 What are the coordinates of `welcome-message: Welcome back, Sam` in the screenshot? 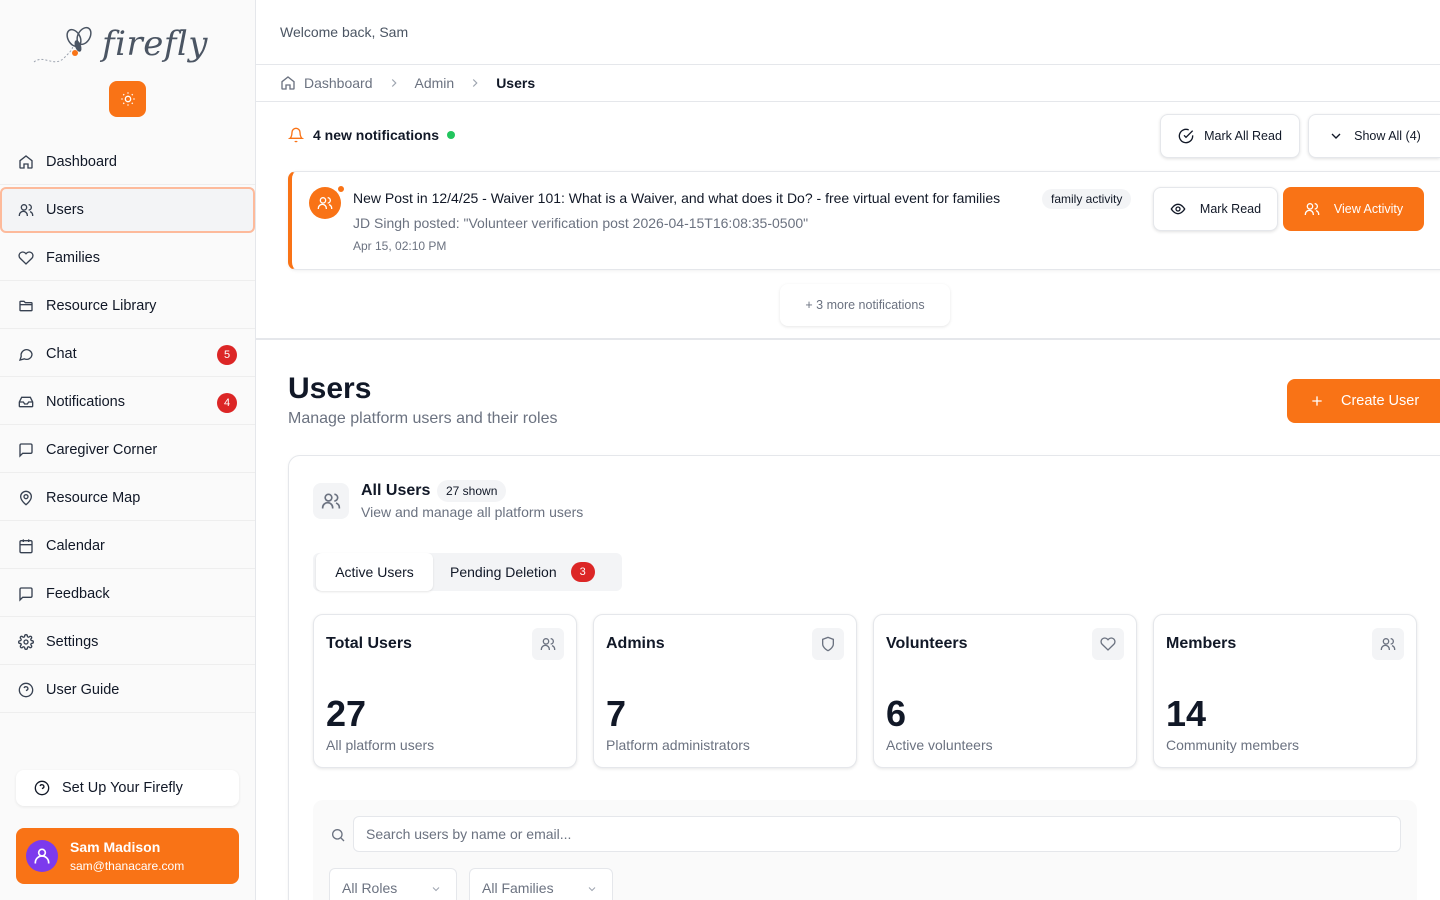 It's located at (344, 32).